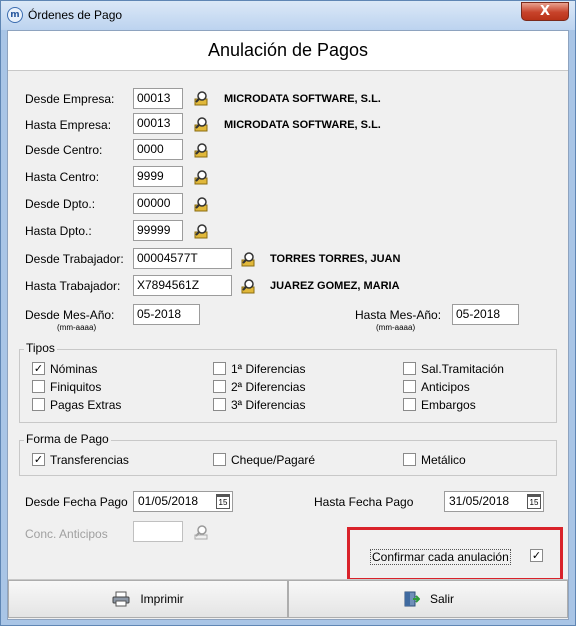 Image resolution: width=576 pixels, height=626 pixels. What do you see at coordinates (302, 125) in the screenshot?
I see `hasta-empresa-name: MICRODATA SOFTWARE, S.L.` at bounding box center [302, 125].